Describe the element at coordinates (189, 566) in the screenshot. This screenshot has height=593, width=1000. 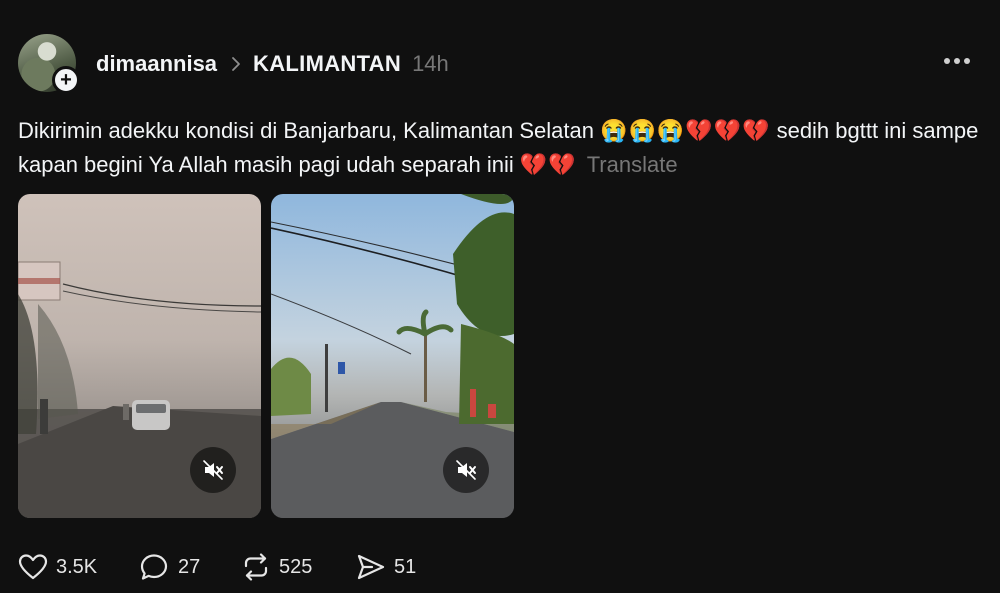
I see `comment-count: 27` at that location.